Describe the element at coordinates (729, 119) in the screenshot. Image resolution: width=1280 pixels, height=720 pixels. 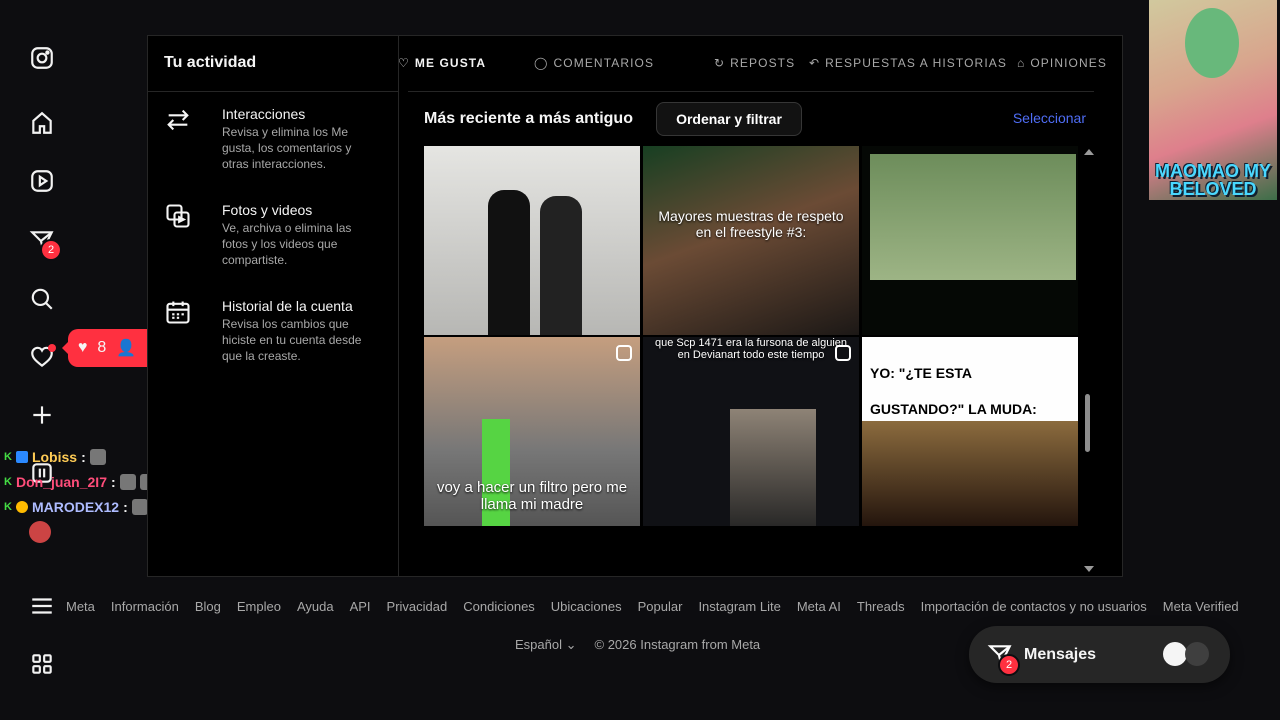
I see `sort-filter-button: Ordenar y filtrar` at that location.